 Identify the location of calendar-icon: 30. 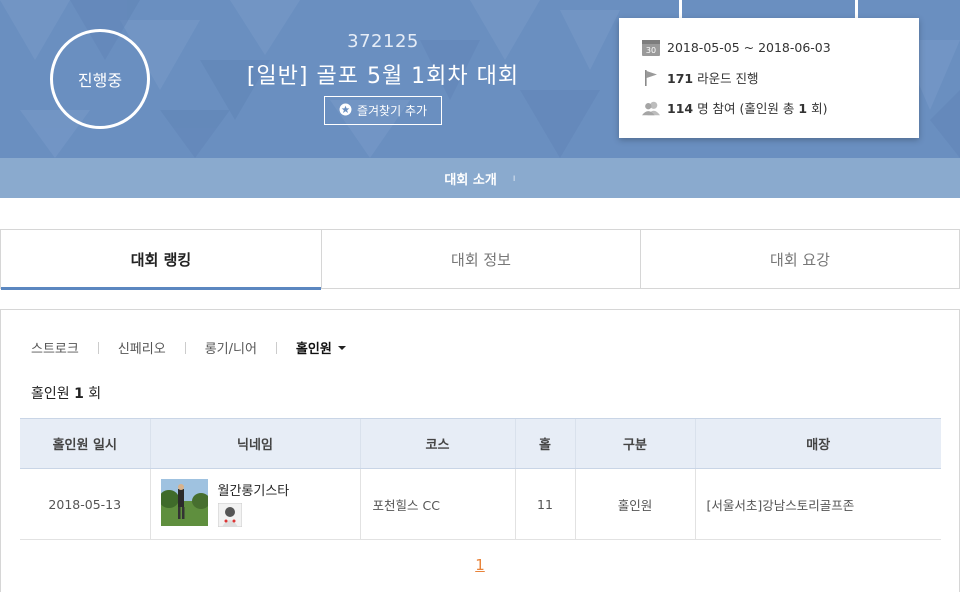
(651, 47).